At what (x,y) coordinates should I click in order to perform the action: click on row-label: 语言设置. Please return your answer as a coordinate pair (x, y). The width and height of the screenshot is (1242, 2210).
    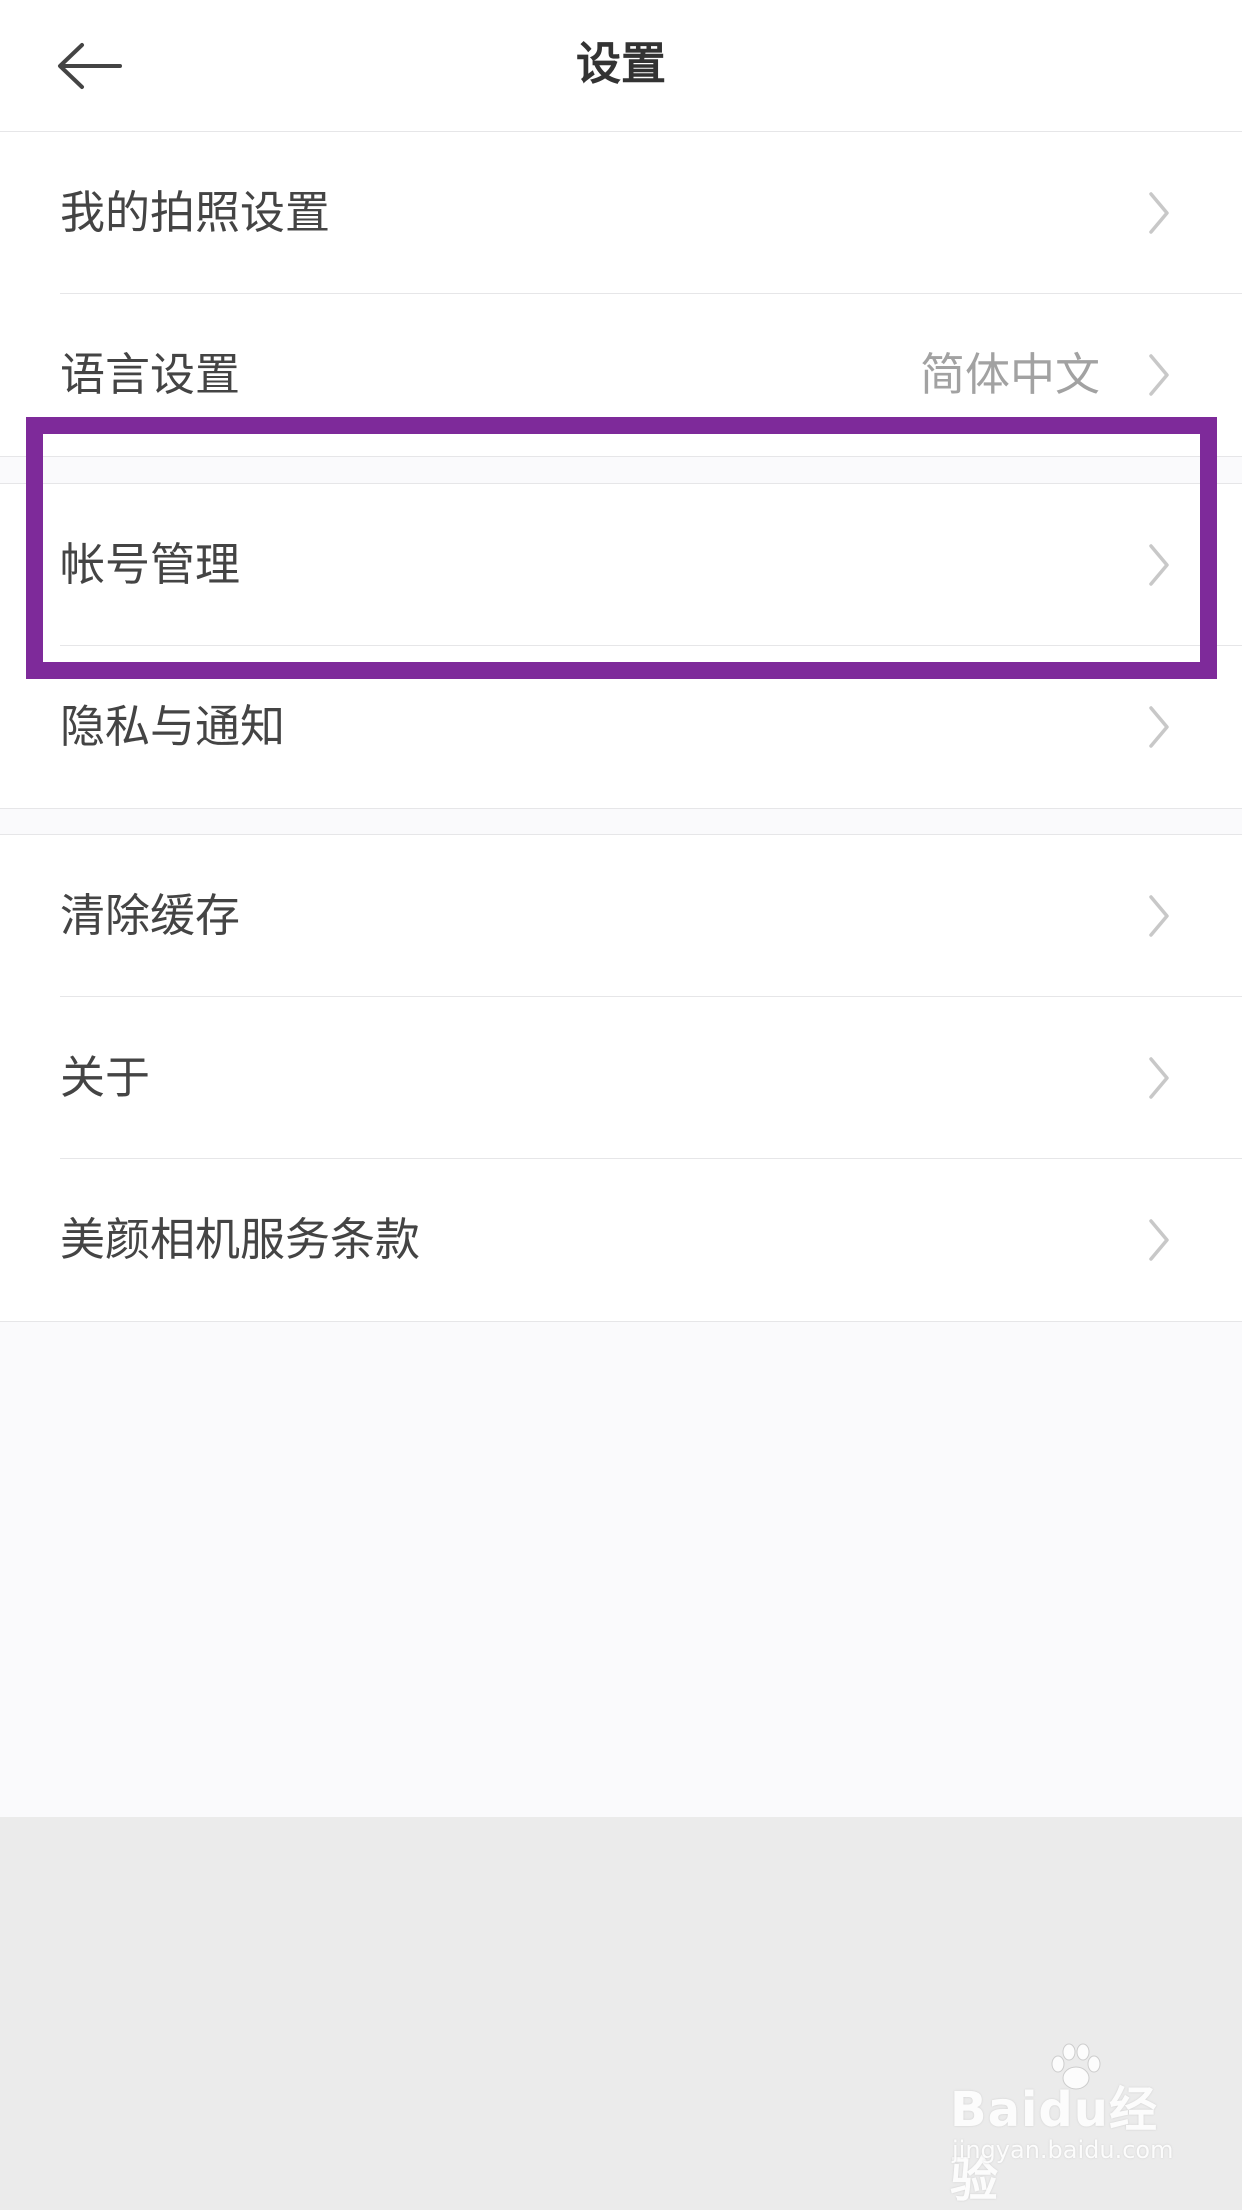
    Looking at the image, I should click on (150, 374).